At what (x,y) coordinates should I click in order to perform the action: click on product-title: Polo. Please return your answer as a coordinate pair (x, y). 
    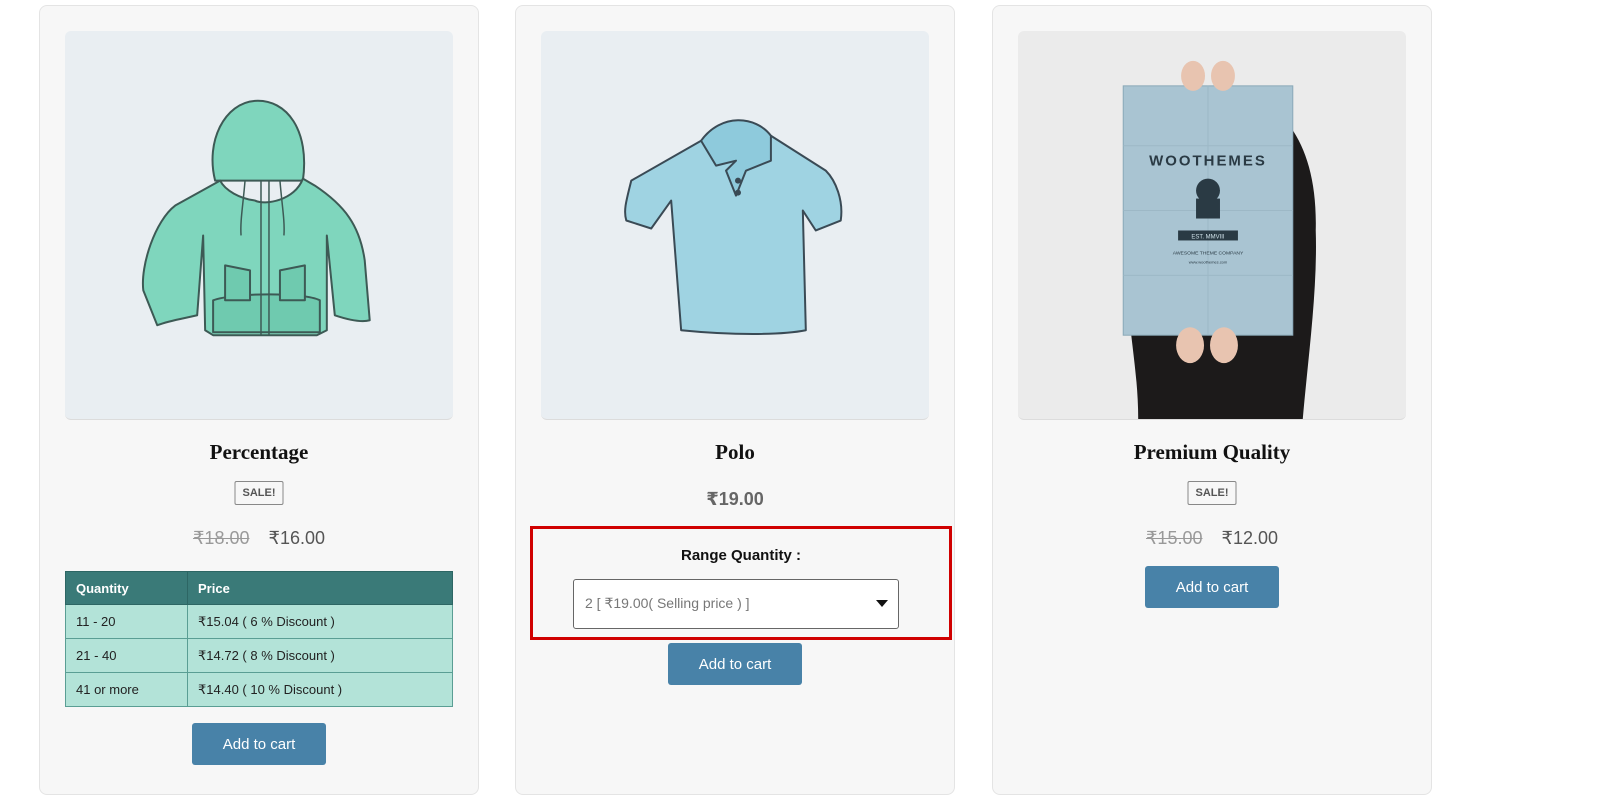
    Looking at the image, I should click on (735, 452).